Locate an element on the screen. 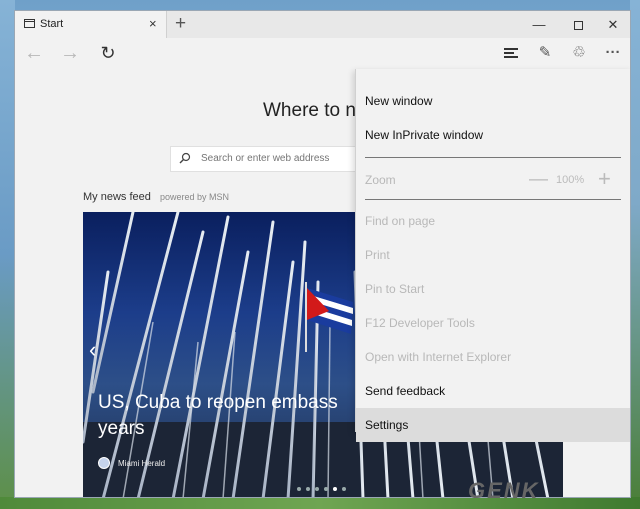 This screenshot has width=640, height=509. watermark-logo: GENK is located at coordinates (504, 490).